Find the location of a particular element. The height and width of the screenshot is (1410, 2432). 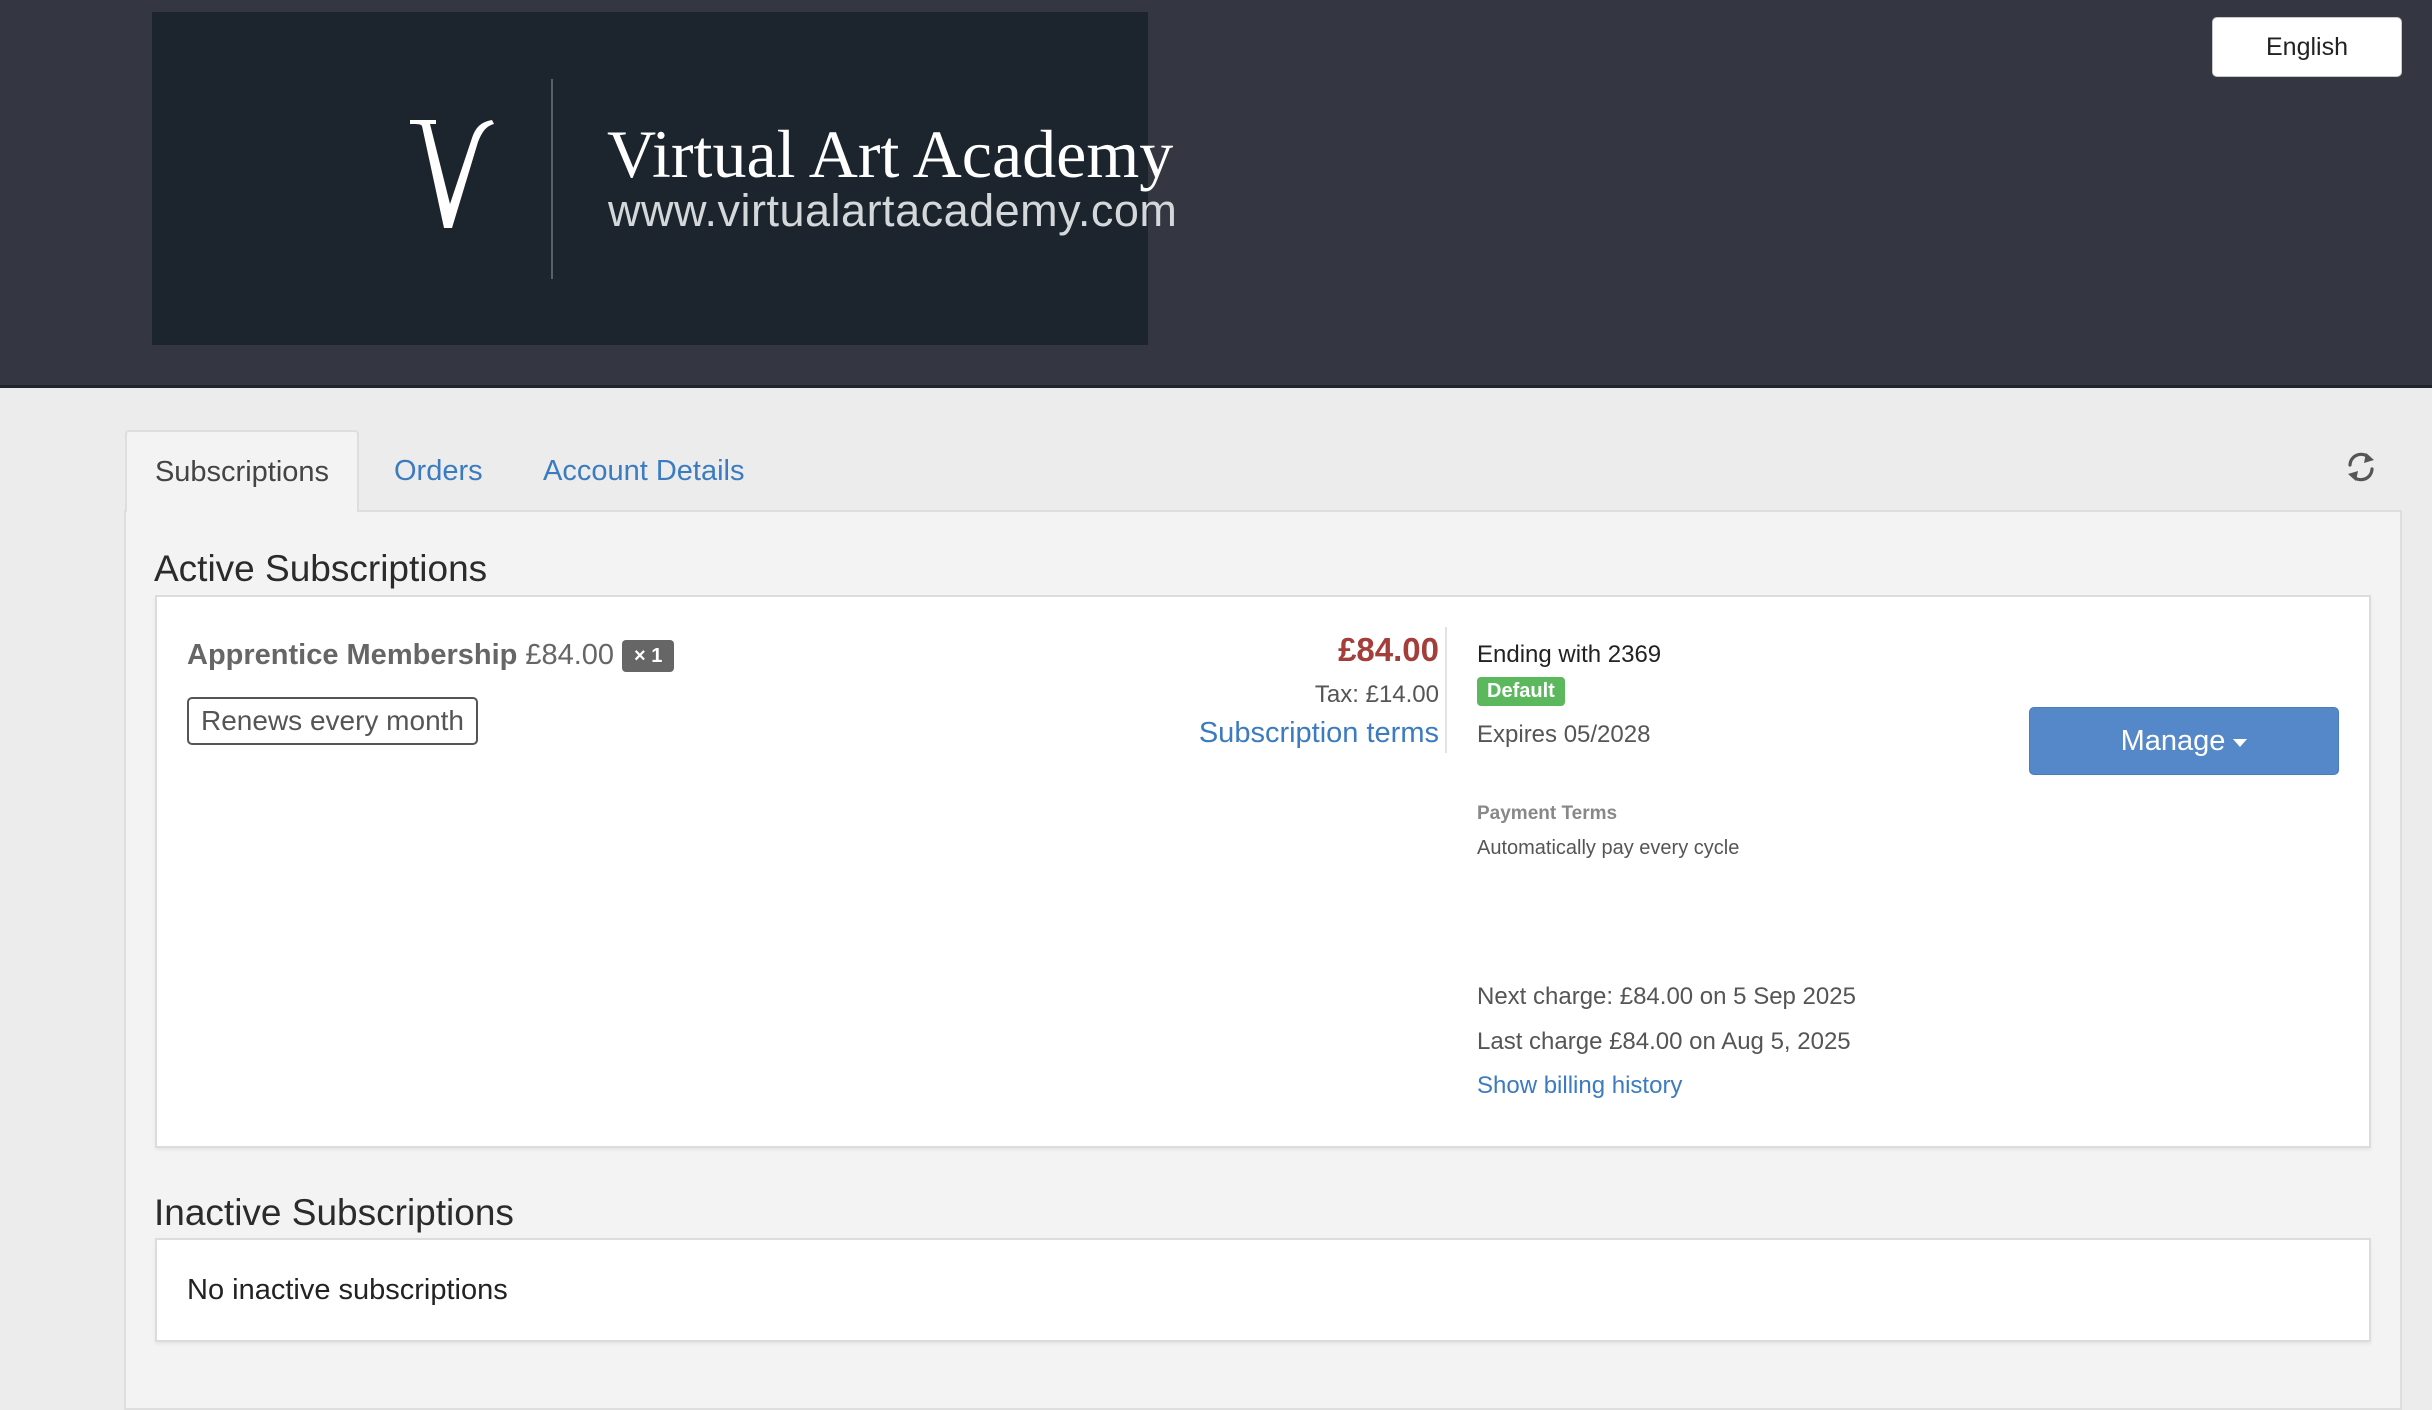

column-divider is located at coordinates (1446, 690).